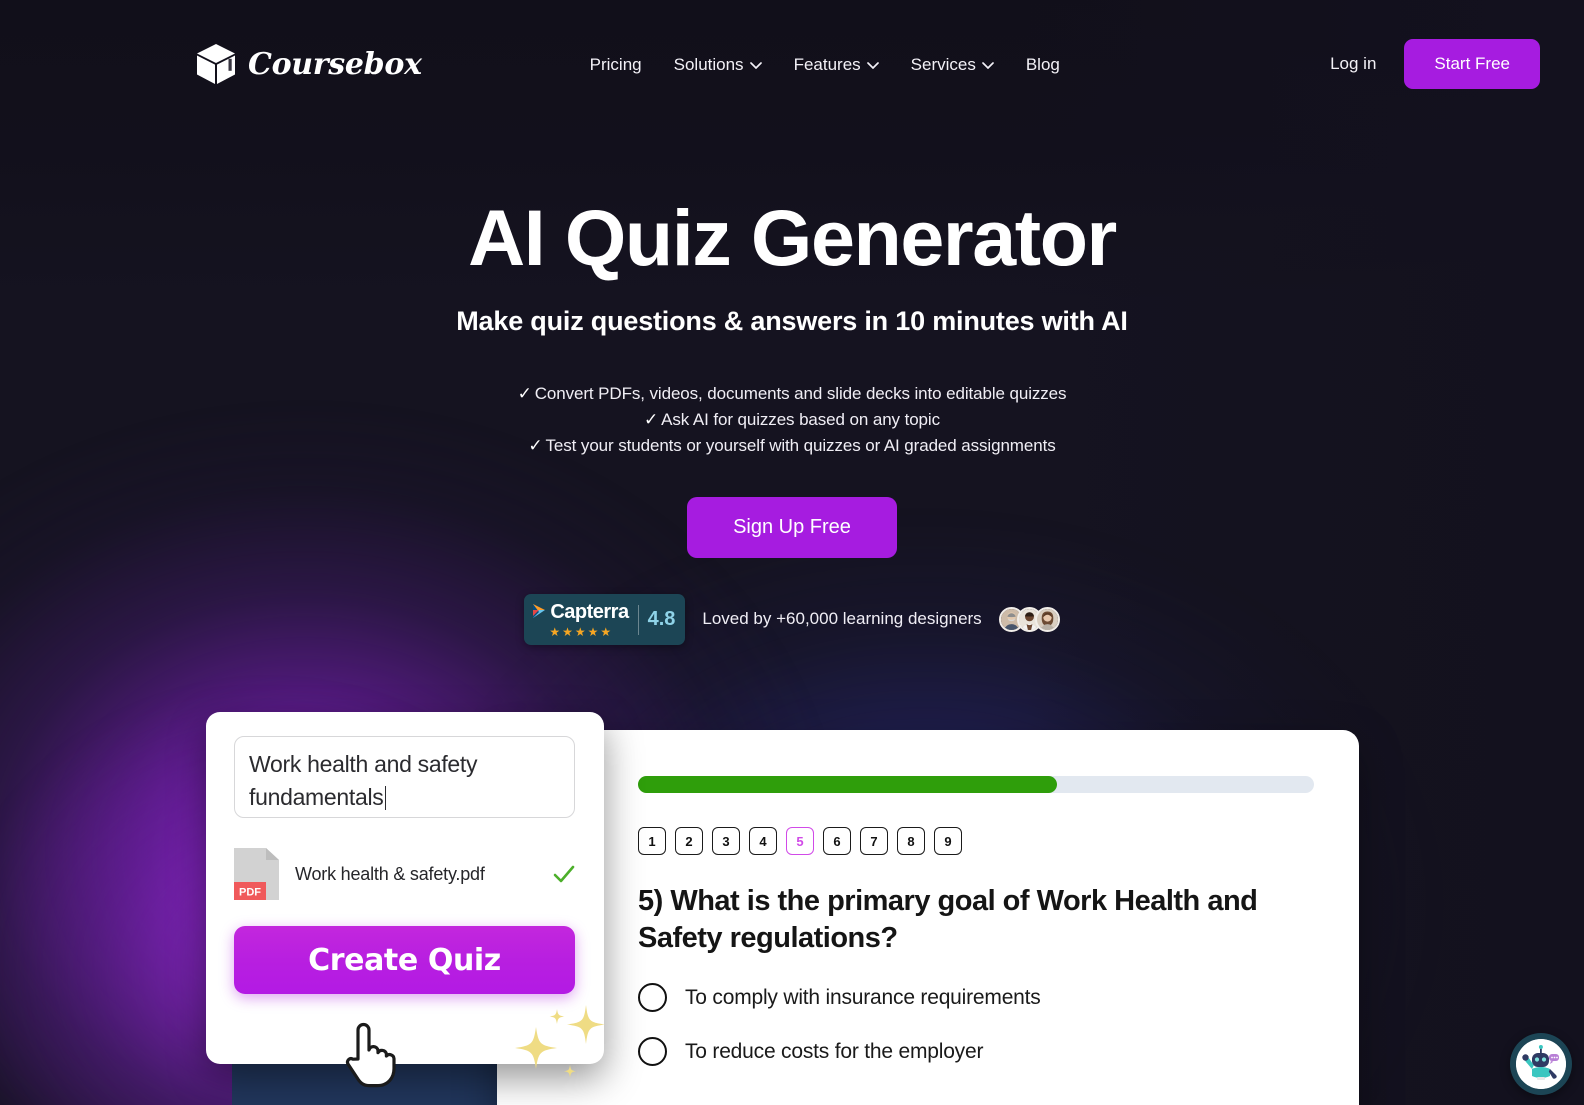 The width and height of the screenshot is (1584, 1105). What do you see at coordinates (404, 960) in the screenshot?
I see `create-quiz-button: Create Quiz` at bounding box center [404, 960].